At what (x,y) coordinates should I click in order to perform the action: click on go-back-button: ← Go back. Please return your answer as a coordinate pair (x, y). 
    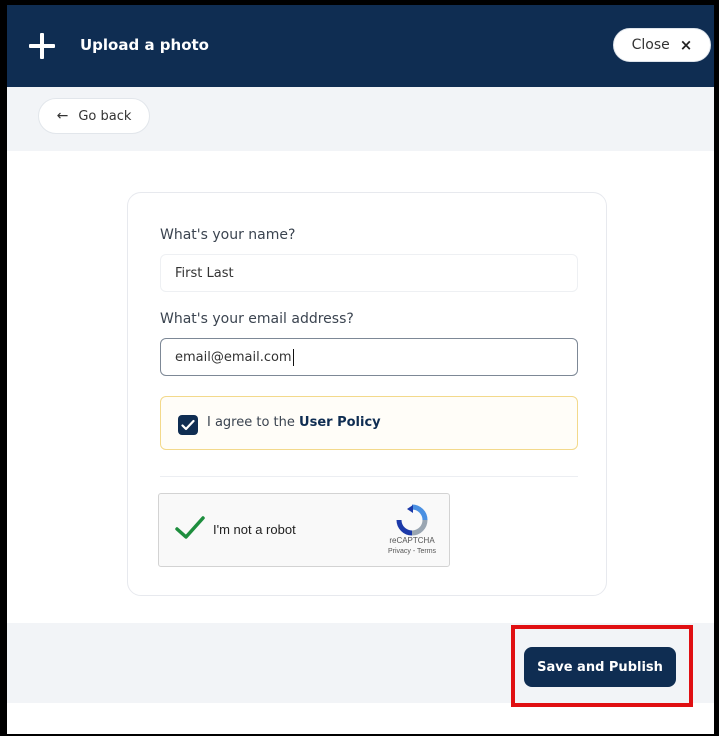
    Looking at the image, I should click on (94, 116).